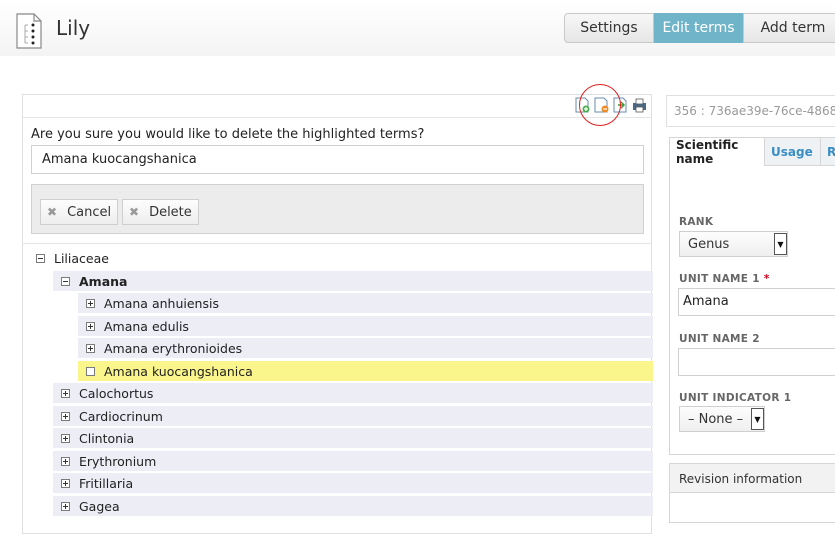 The image size is (835, 534). What do you see at coordinates (365, 371) in the screenshot?
I see `tree-node-selected: Amana kuocangshanica` at bounding box center [365, 371].